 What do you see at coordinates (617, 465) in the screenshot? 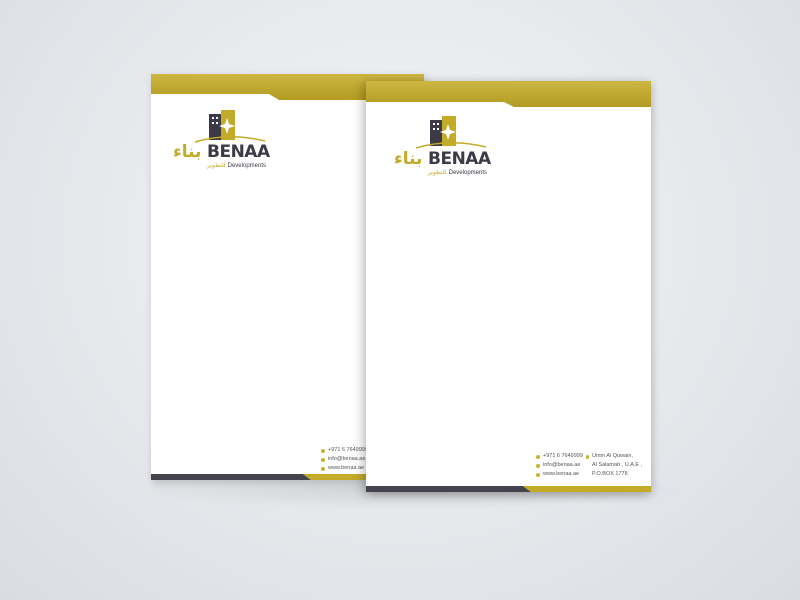
I see `address-line-2: Al Salamah , U.A.E ,` at bounding box center [617, 465].